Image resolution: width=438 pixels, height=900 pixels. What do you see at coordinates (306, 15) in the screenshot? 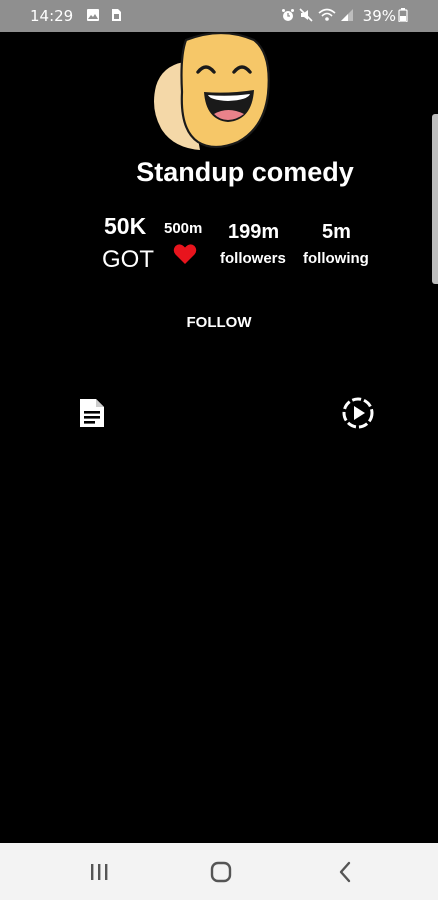
I see `mute-icon` at bounding box center [306, 15].